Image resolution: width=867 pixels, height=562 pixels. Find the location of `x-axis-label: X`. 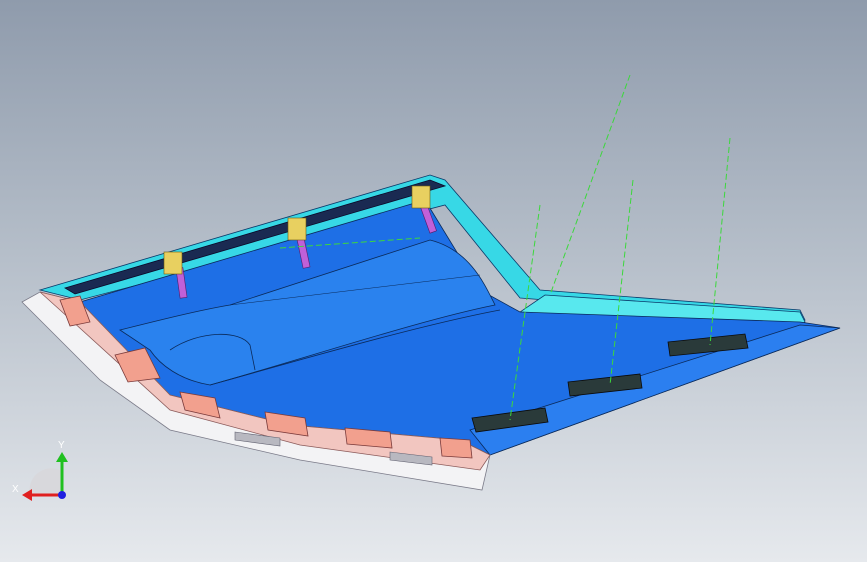

x-axis-label: X is located at coordinates (15, 489).